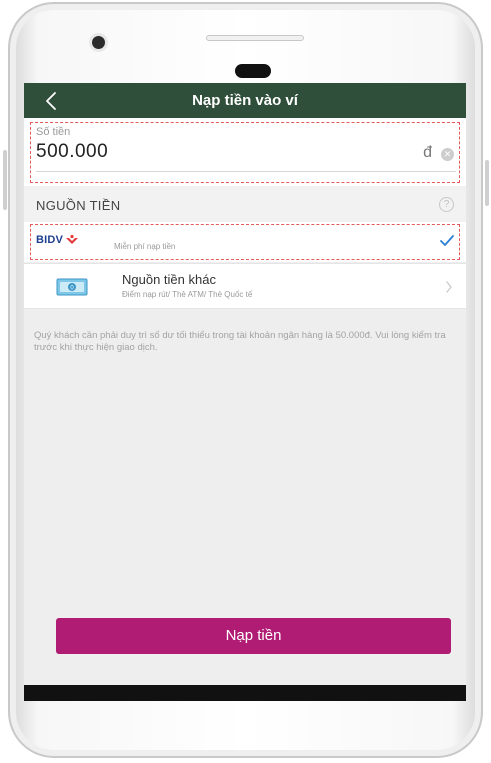 Image resolution: width=491 pixels, height=763 pixels. I want to click on amount-field: Số tiền 500.000 đ ✕, so click(245, 152).